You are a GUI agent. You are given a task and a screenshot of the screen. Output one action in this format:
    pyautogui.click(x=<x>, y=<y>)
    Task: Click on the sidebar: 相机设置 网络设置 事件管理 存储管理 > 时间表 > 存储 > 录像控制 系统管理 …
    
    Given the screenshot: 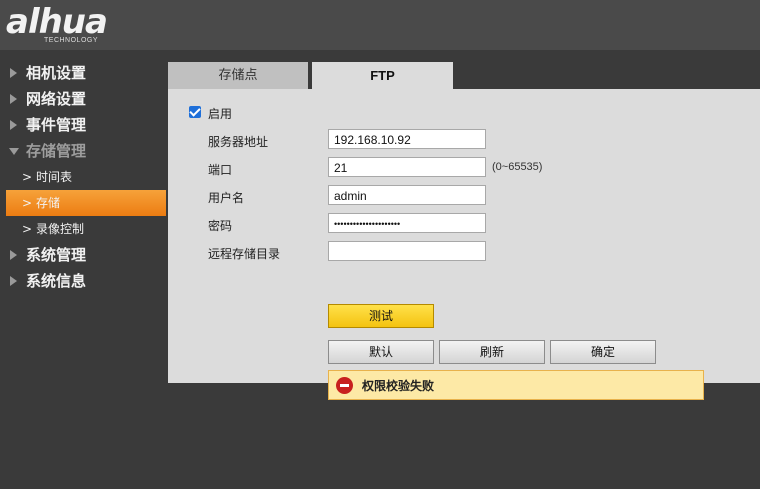 What is the action you would take?
    pyautogui.click(x=83, y=177)
    